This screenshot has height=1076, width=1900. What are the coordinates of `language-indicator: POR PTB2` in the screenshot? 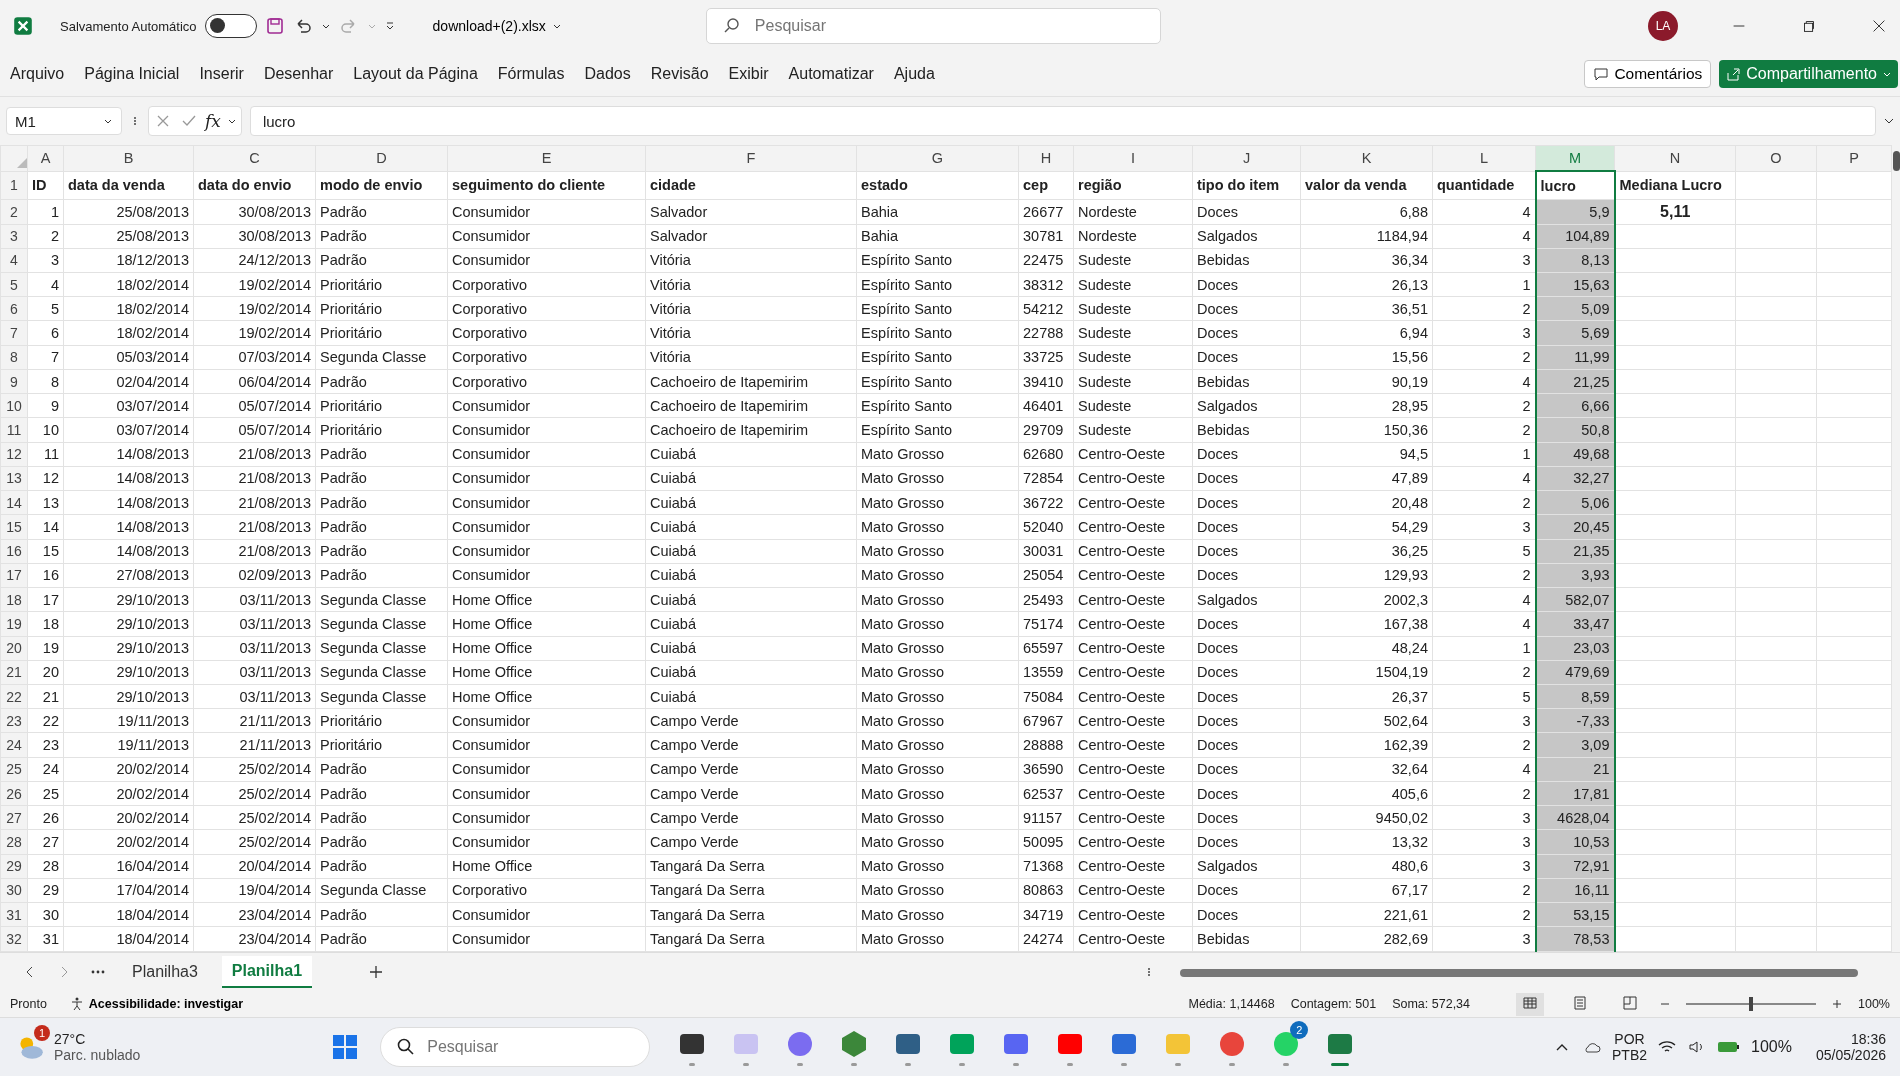 It's located at (1629, 1047).